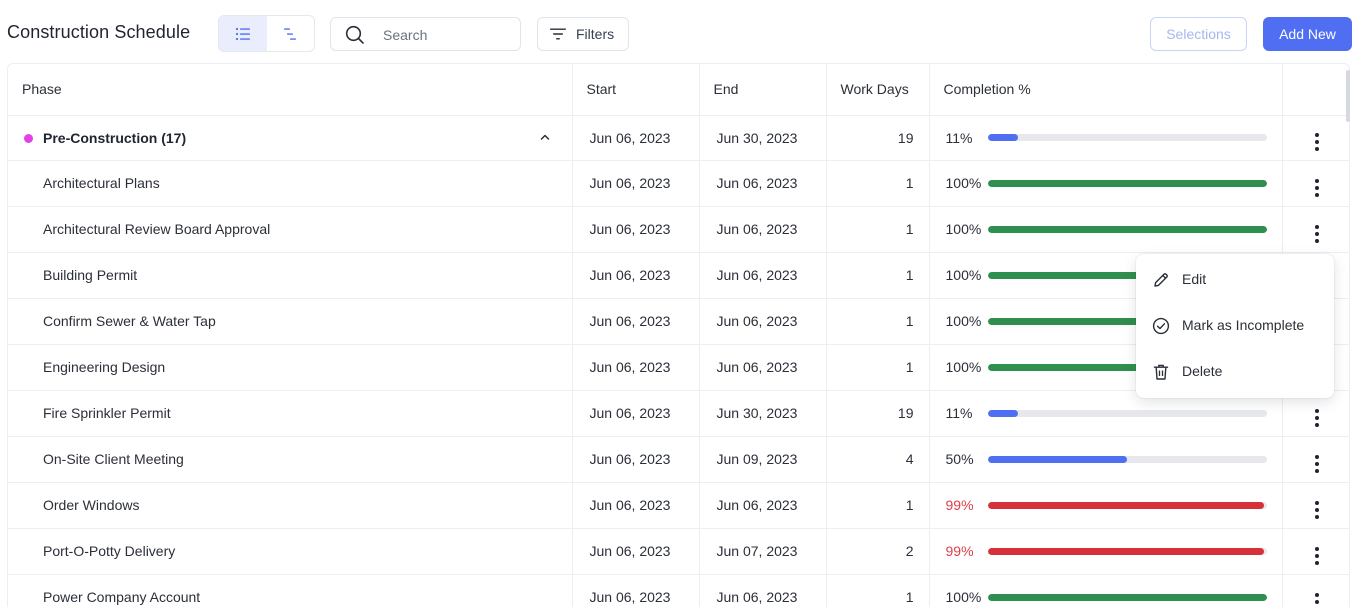  Describe the element at coordinates (1161, 372) in the screenshot. I see `trash-icon` at that location.